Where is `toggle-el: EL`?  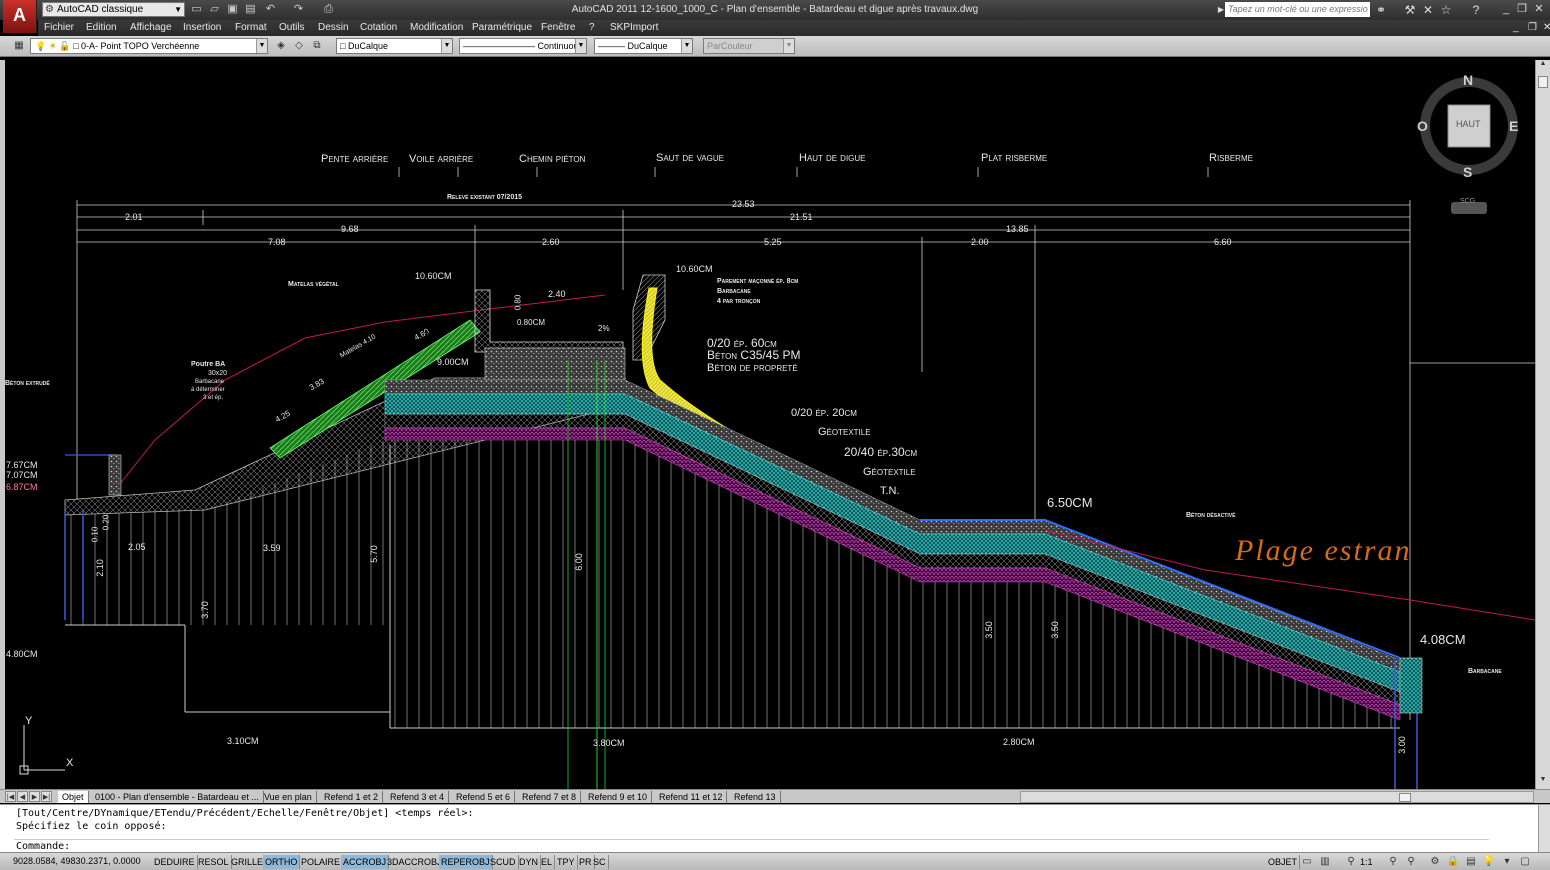 toggle-el: EL is located at coordinates (547, 862).